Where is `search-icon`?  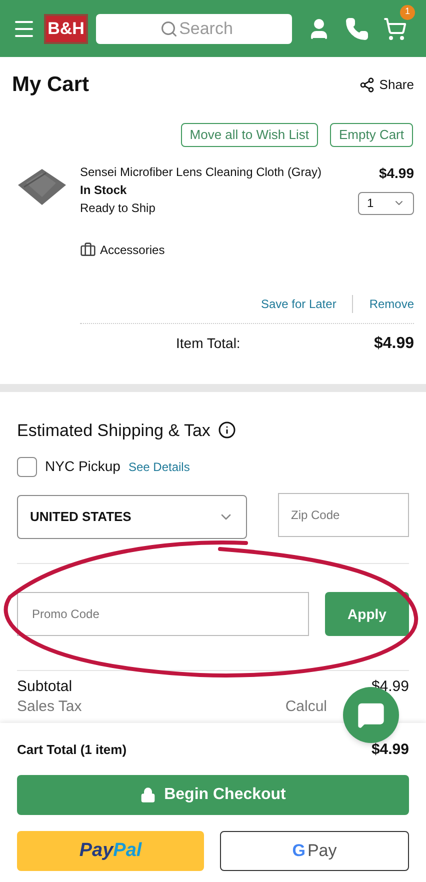
search-icon is located at coordinates (169, 29).